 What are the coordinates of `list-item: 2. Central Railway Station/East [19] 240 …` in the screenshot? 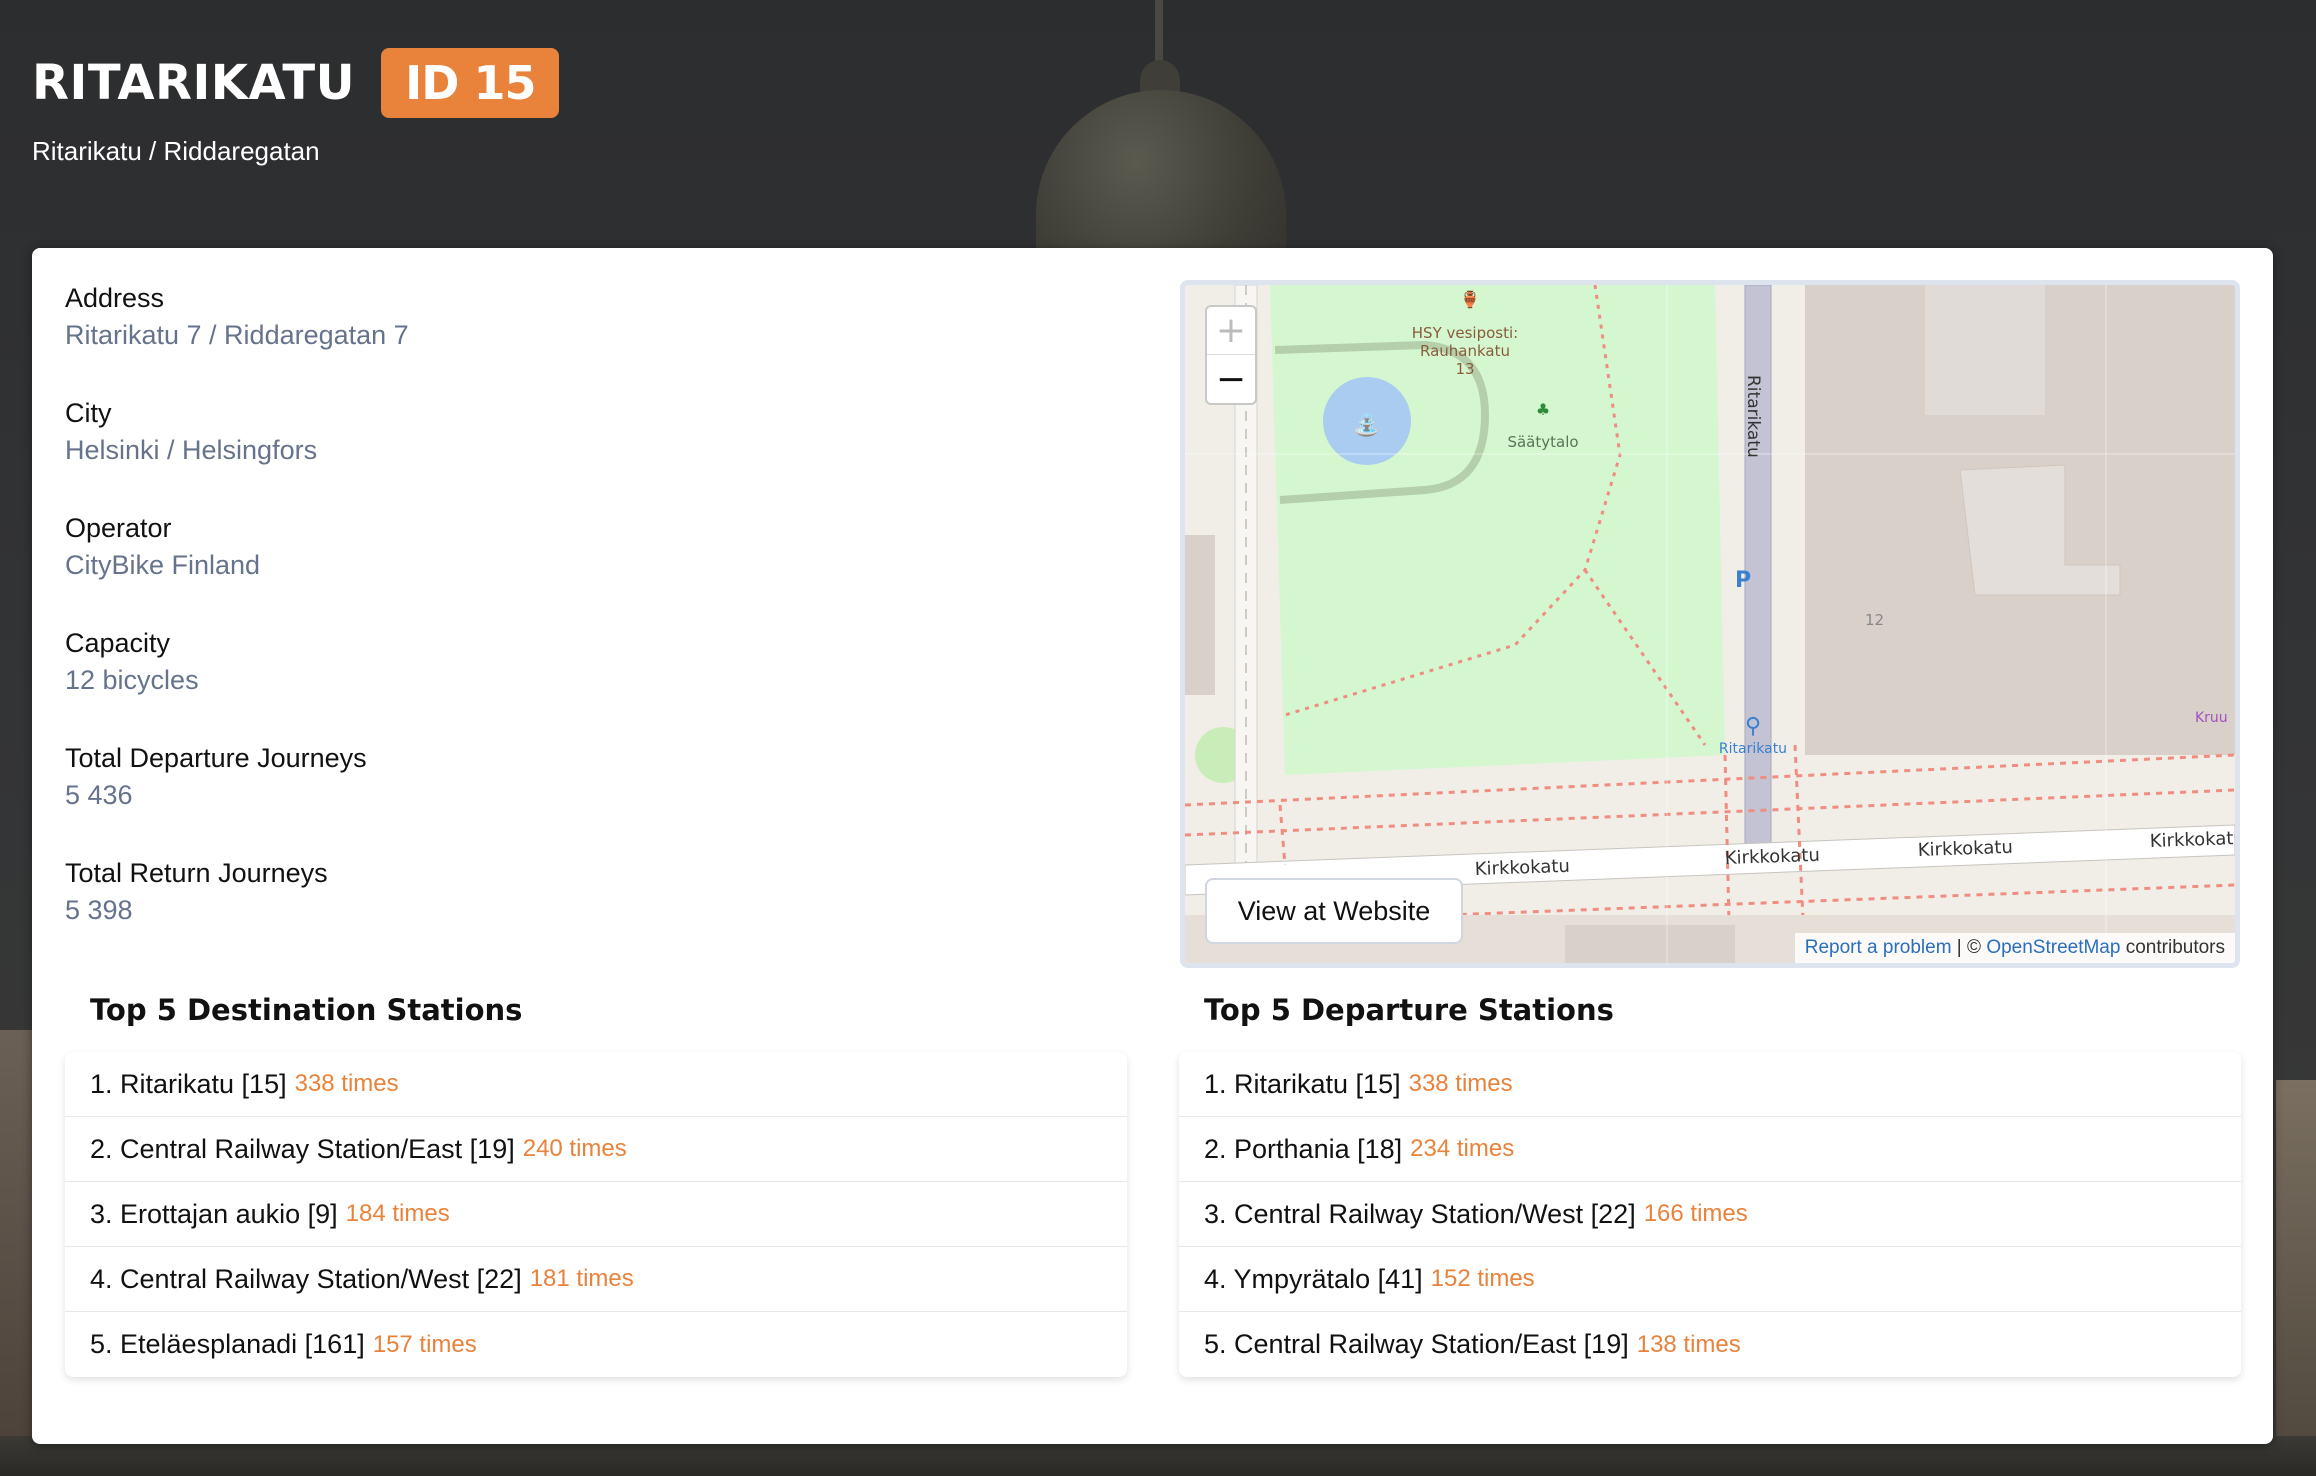 It's located at (596, 1149).